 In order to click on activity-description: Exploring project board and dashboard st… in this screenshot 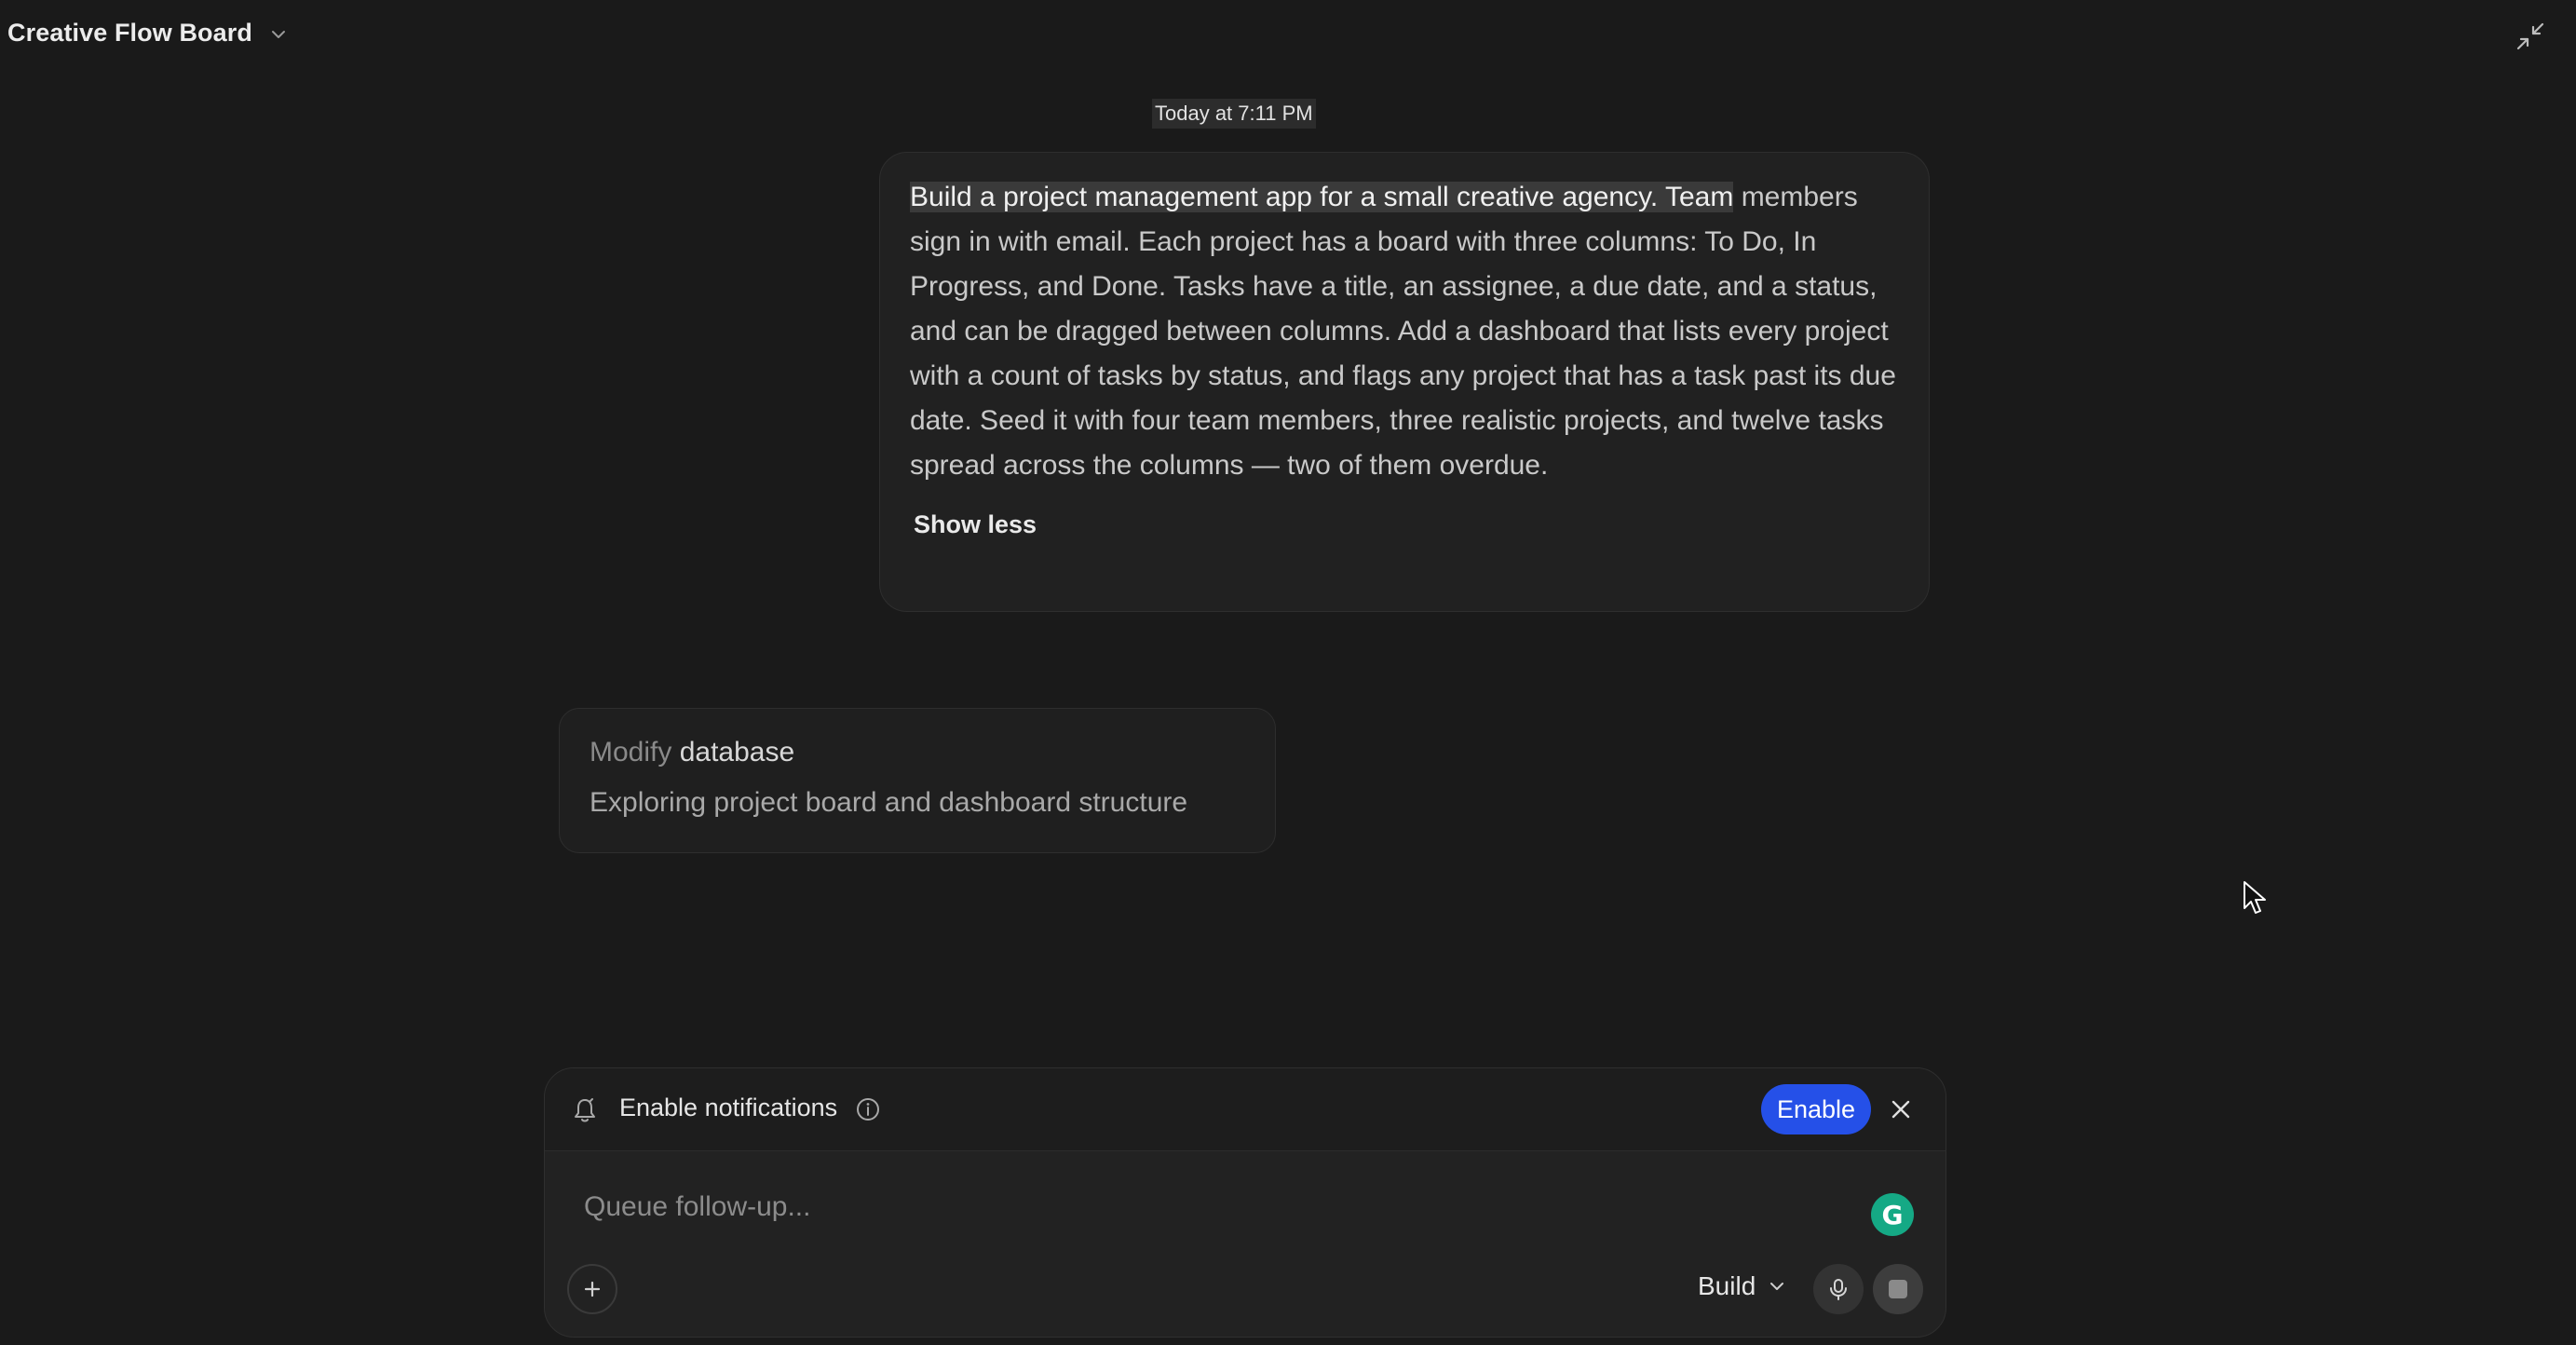, I will do `click(889, 802)`.